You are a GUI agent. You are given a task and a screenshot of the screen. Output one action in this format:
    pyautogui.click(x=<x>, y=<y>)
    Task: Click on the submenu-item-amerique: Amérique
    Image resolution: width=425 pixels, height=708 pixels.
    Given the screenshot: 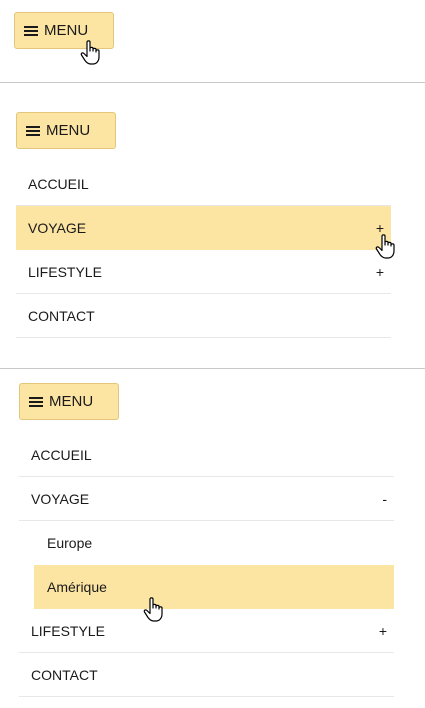 What is the action you would take?
    pyautogui.click(x=214, y=587)
    